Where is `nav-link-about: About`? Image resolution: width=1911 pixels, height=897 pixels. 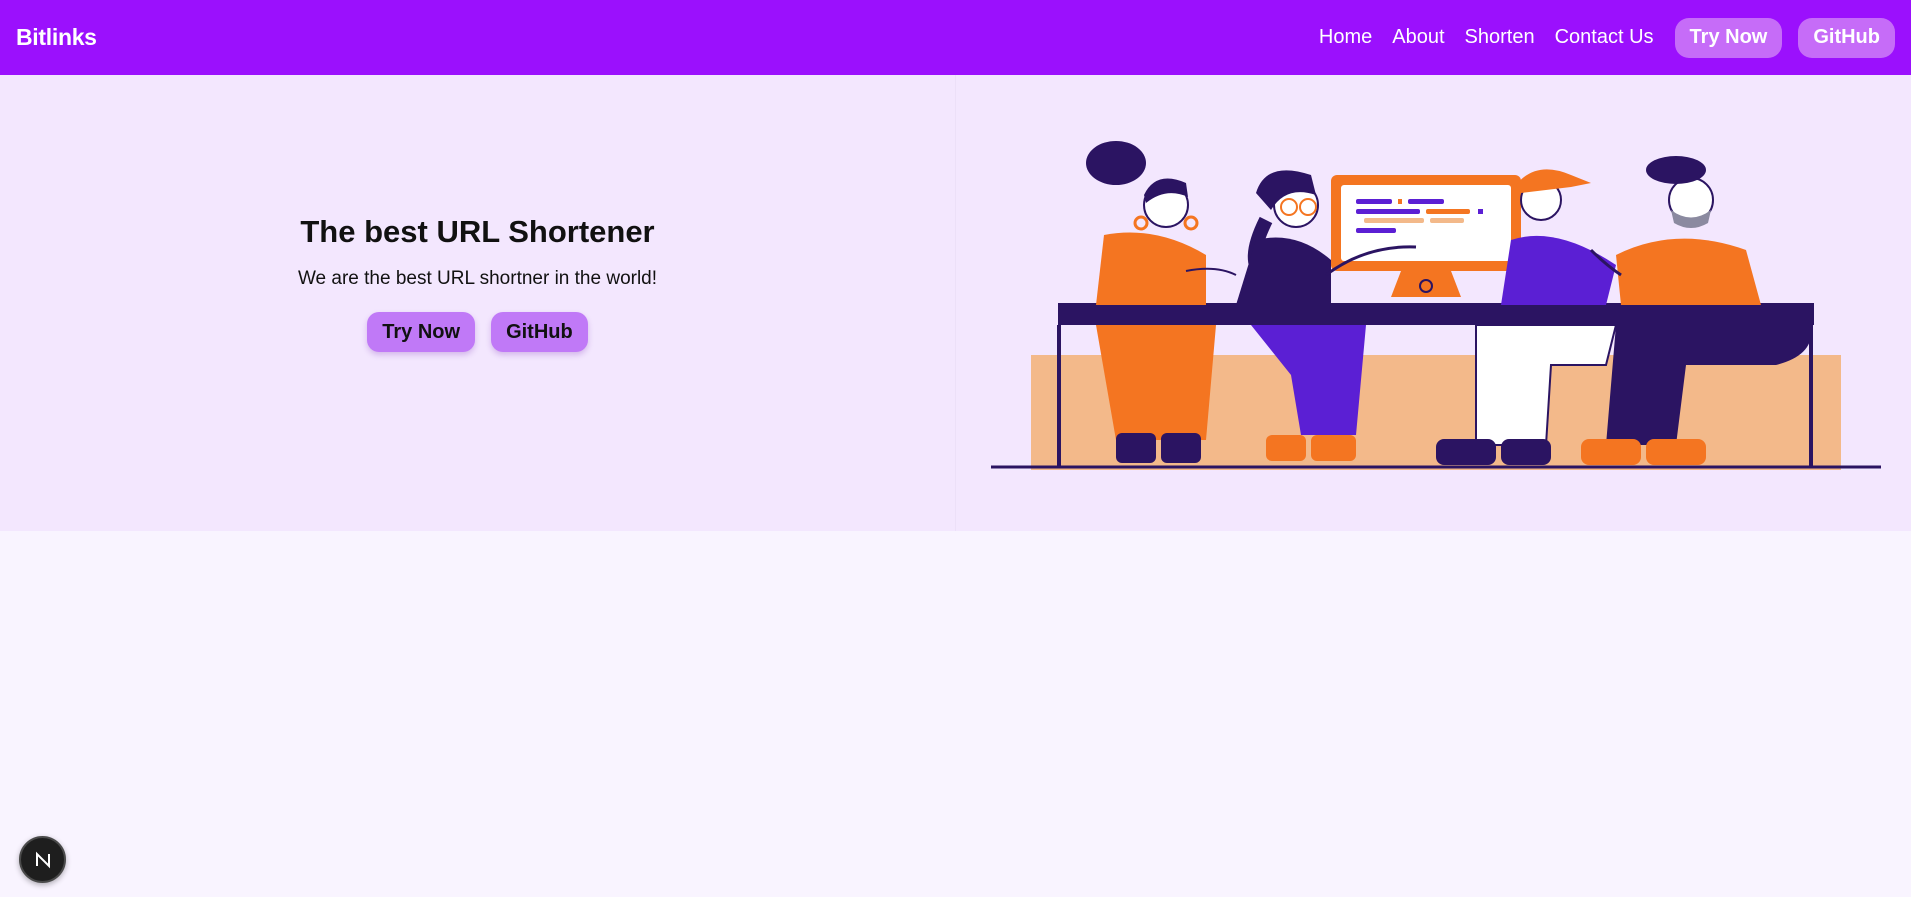 nav-link-about: About is located at coordinates (1418, 37).